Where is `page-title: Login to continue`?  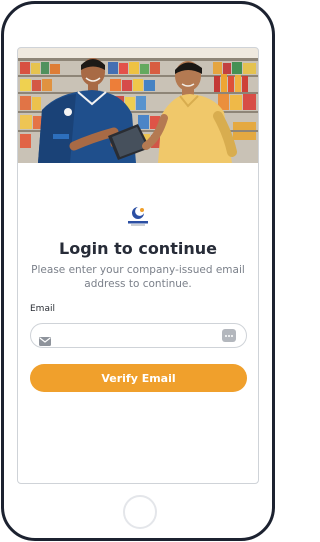 page-title: Login to continue is located at coordinates (138, 248).